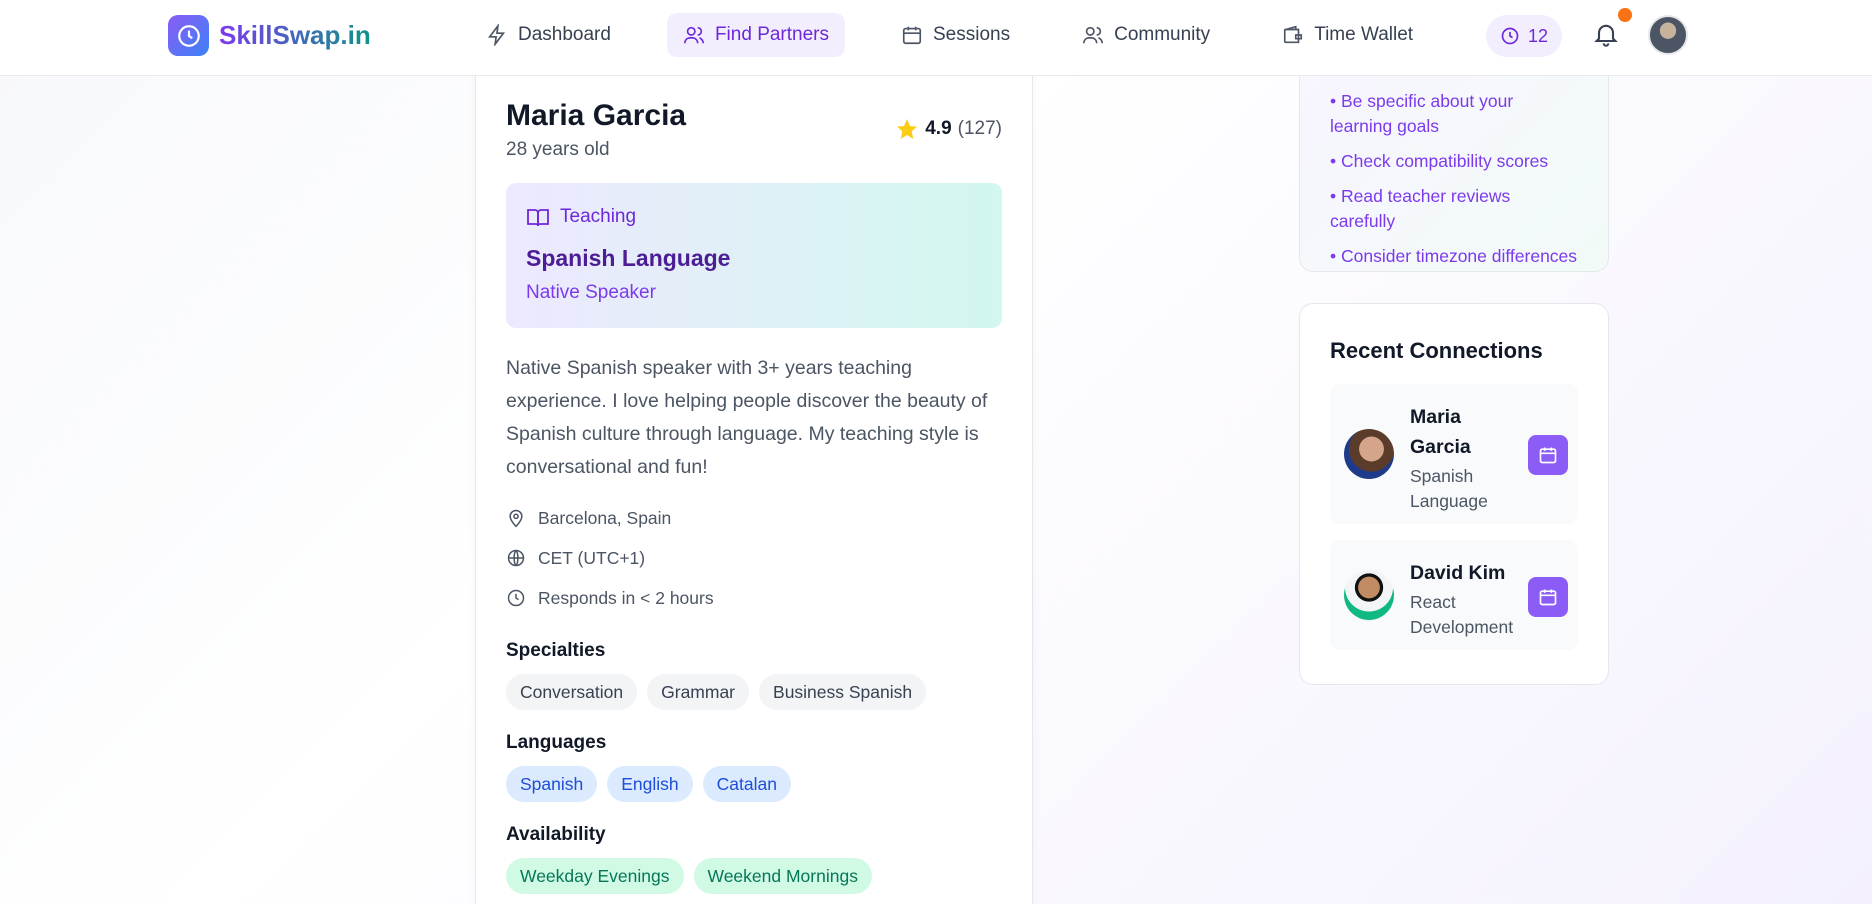 The height and width of the screenshot is (904, 1872). Describe the element at coordinates (628, 258) in the screenshot. I see `teaching-skill: Spanish Language` at that location.